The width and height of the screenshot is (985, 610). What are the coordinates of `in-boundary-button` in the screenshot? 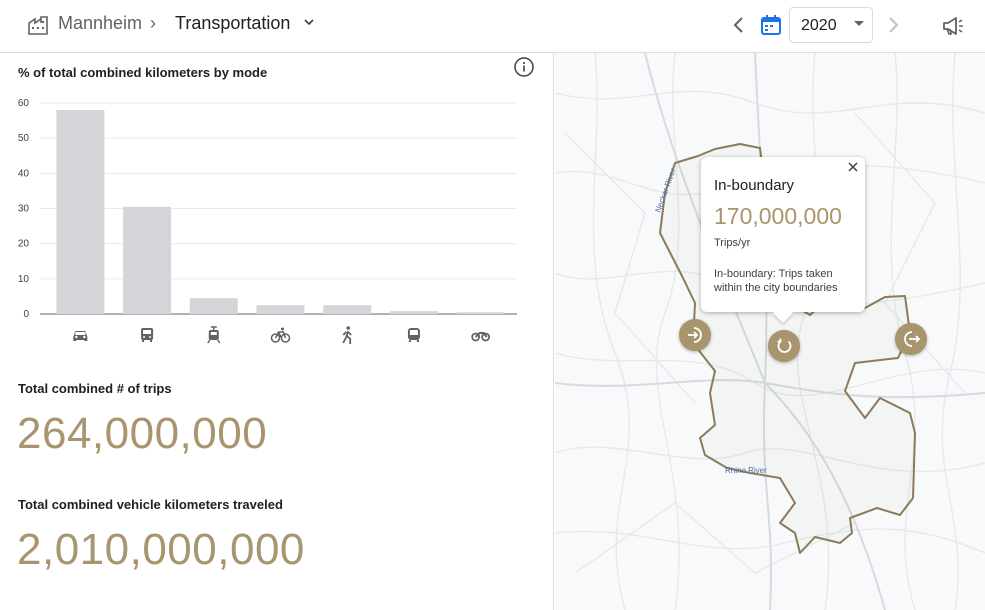 It's located at (784, 346).